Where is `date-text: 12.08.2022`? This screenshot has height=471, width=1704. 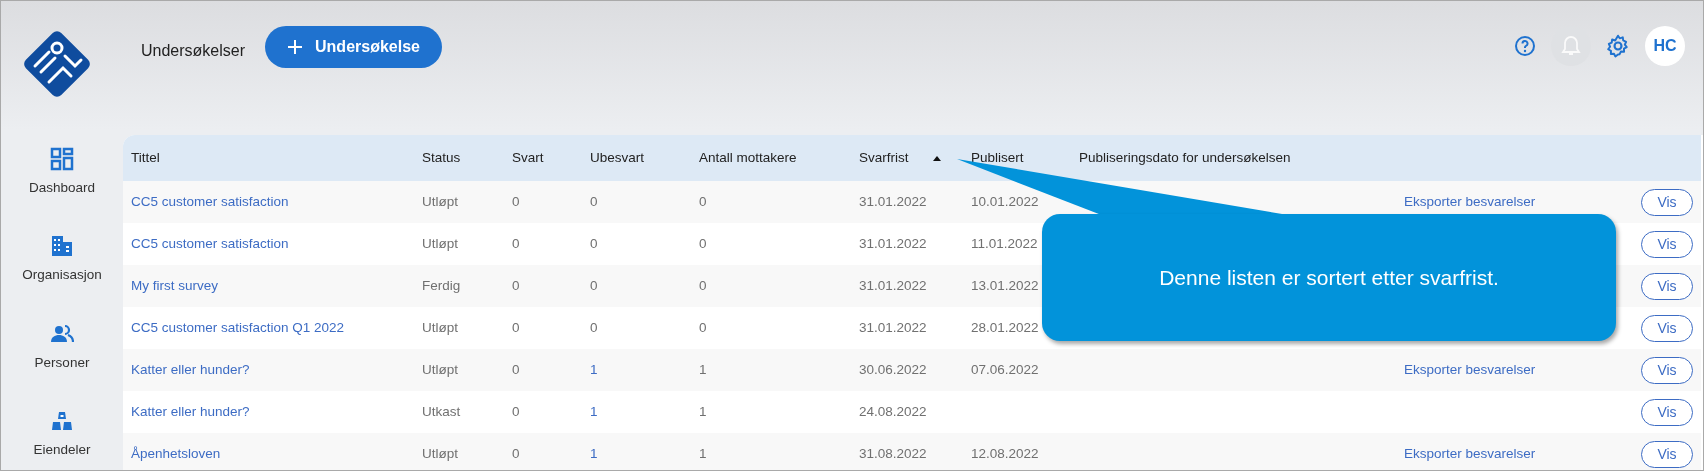 date-text: 12.08.2022 is located at coordinates (1005, 453).